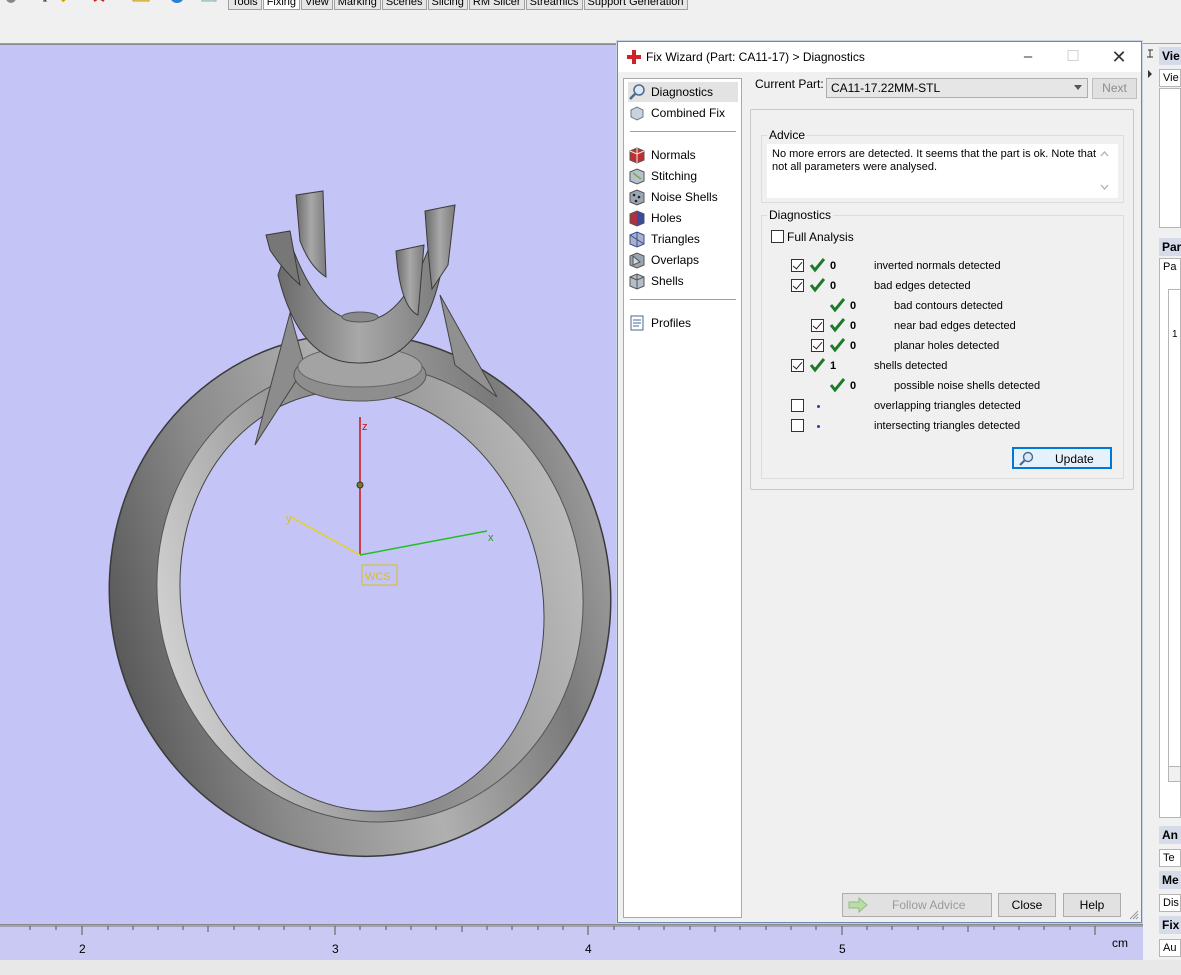  I want to click on bad-edges-count: 0, so click(833, 286).